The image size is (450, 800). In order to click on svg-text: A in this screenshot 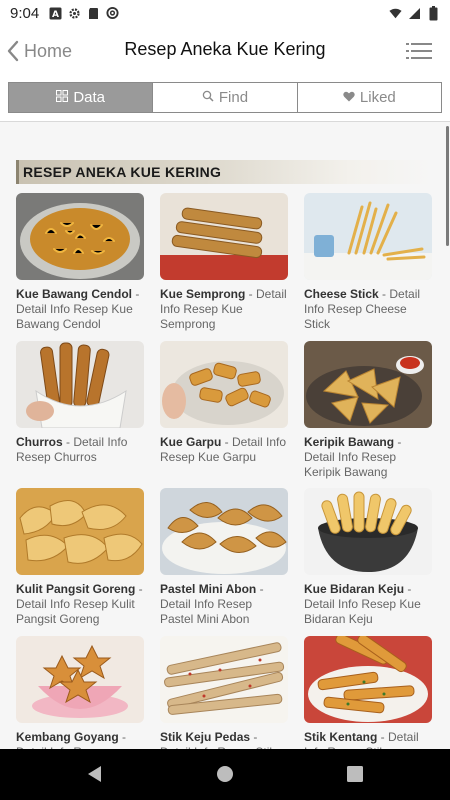, I will do `click(55, 15)`.